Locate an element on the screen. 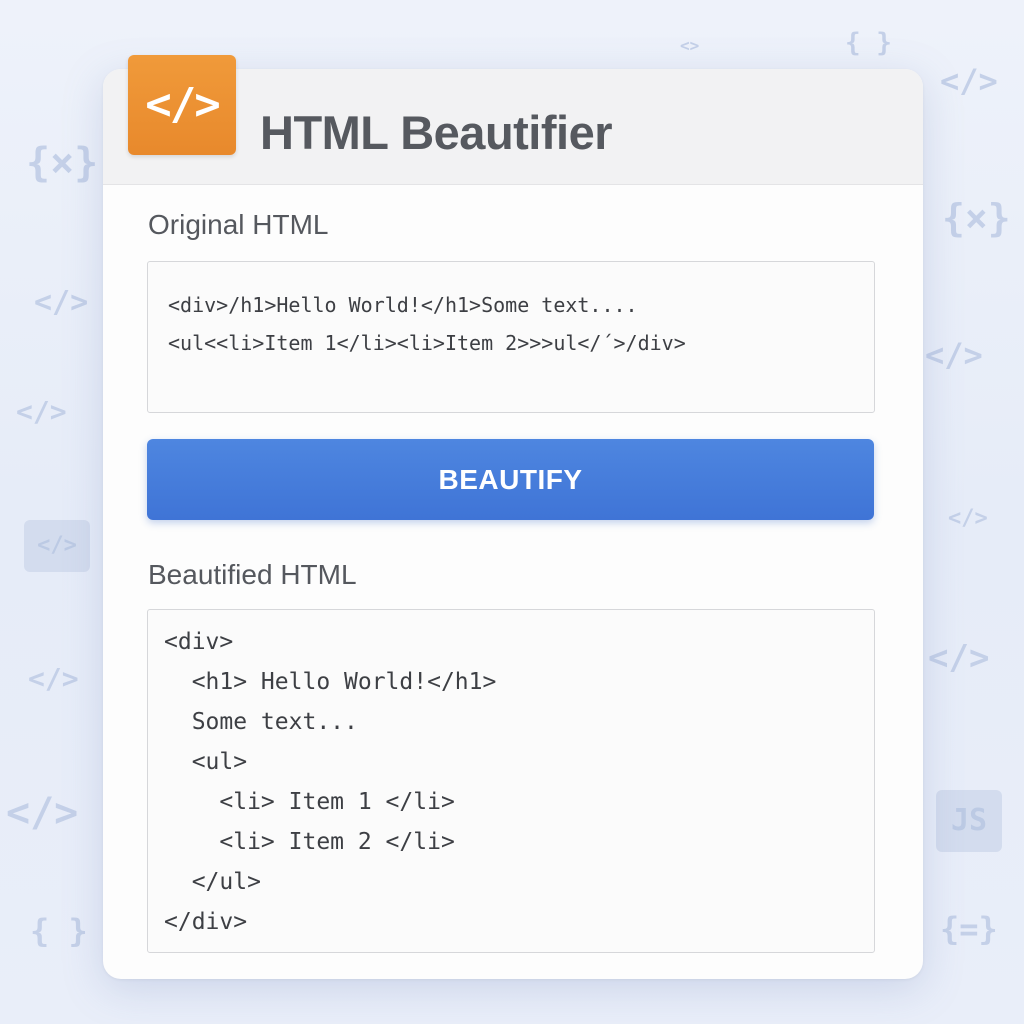 The width and height of the screenshot is (1024, 1024). beautified-code-line: </ul> is located at coordinates (212, 882).